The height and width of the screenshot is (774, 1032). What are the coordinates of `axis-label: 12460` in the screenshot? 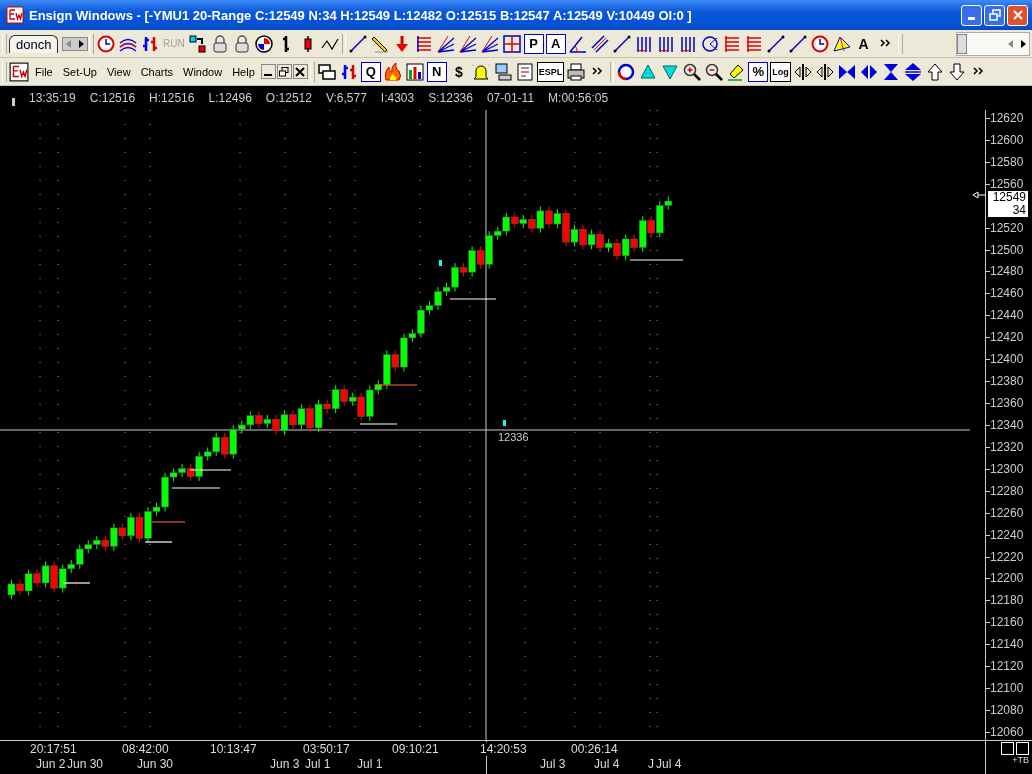 It's located at (1007, 293).